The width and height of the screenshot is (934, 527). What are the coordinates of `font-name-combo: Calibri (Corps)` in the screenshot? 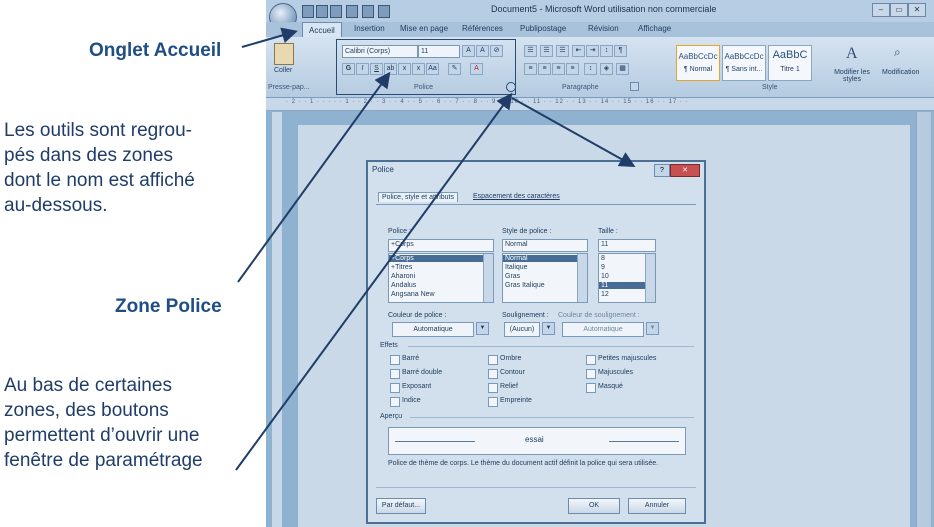 It's located at (380, 51).